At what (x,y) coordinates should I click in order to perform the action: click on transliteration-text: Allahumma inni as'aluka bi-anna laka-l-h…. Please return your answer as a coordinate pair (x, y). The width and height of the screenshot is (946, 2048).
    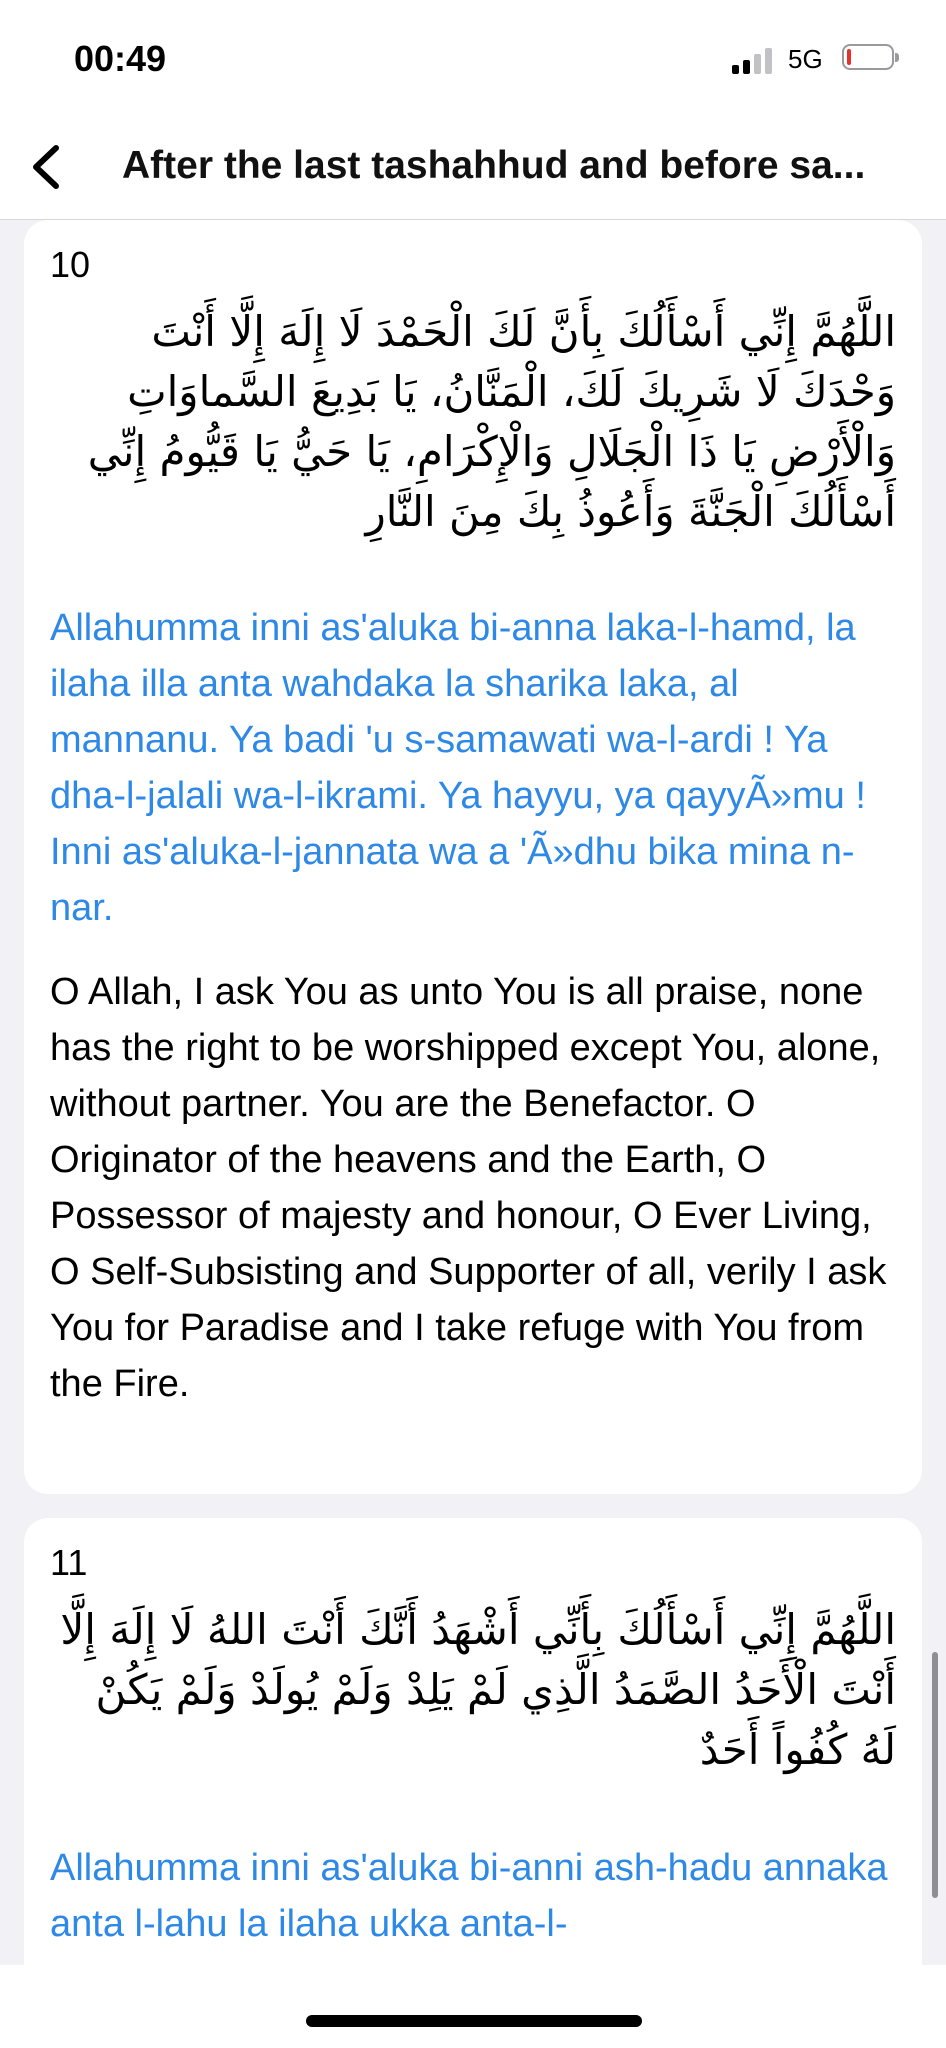
    Looking at the image, I should click on (458, 768).